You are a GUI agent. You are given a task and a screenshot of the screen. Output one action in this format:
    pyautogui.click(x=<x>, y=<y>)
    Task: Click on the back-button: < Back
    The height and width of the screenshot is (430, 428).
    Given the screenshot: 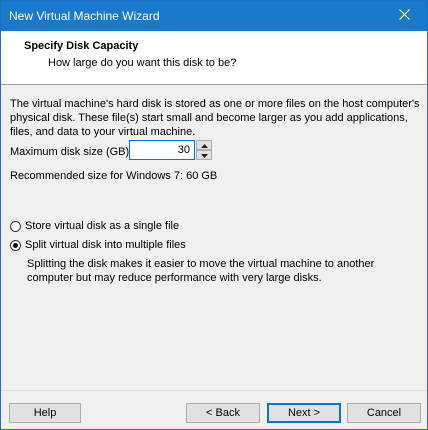 What is the action you would take?
    pyautogui.click(x=223, y=413)
    